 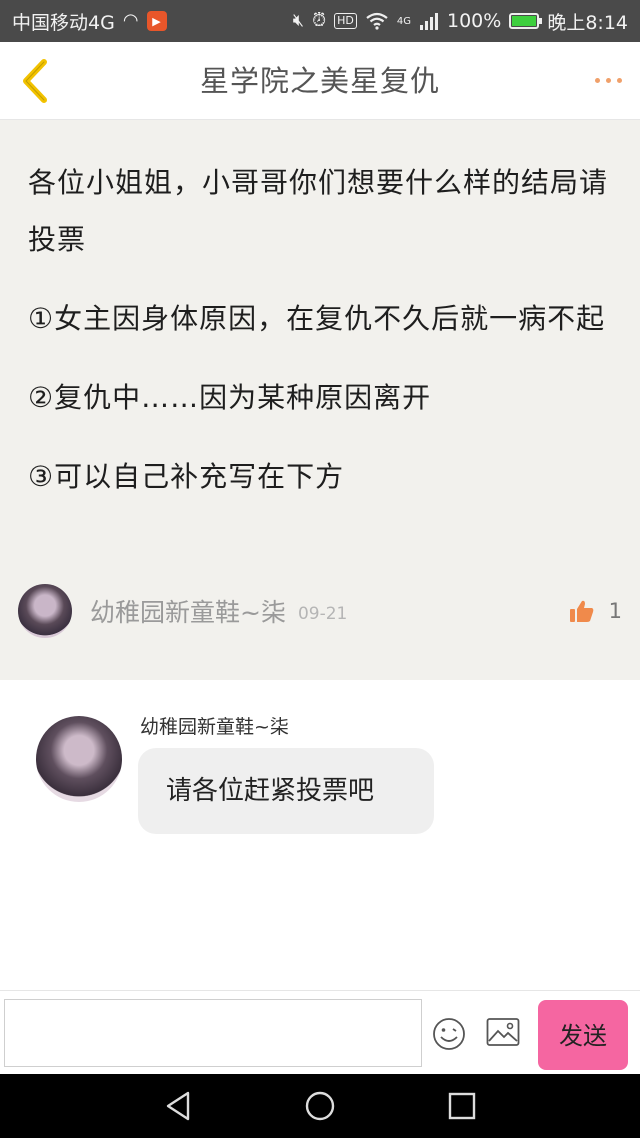 I want to click on app-notification-icon: ▶, so click(x=156, y=21).